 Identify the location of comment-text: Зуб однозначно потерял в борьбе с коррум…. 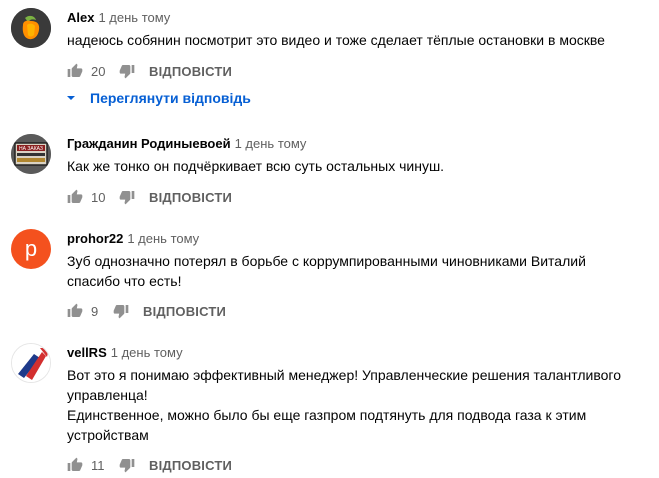
(326, 271).